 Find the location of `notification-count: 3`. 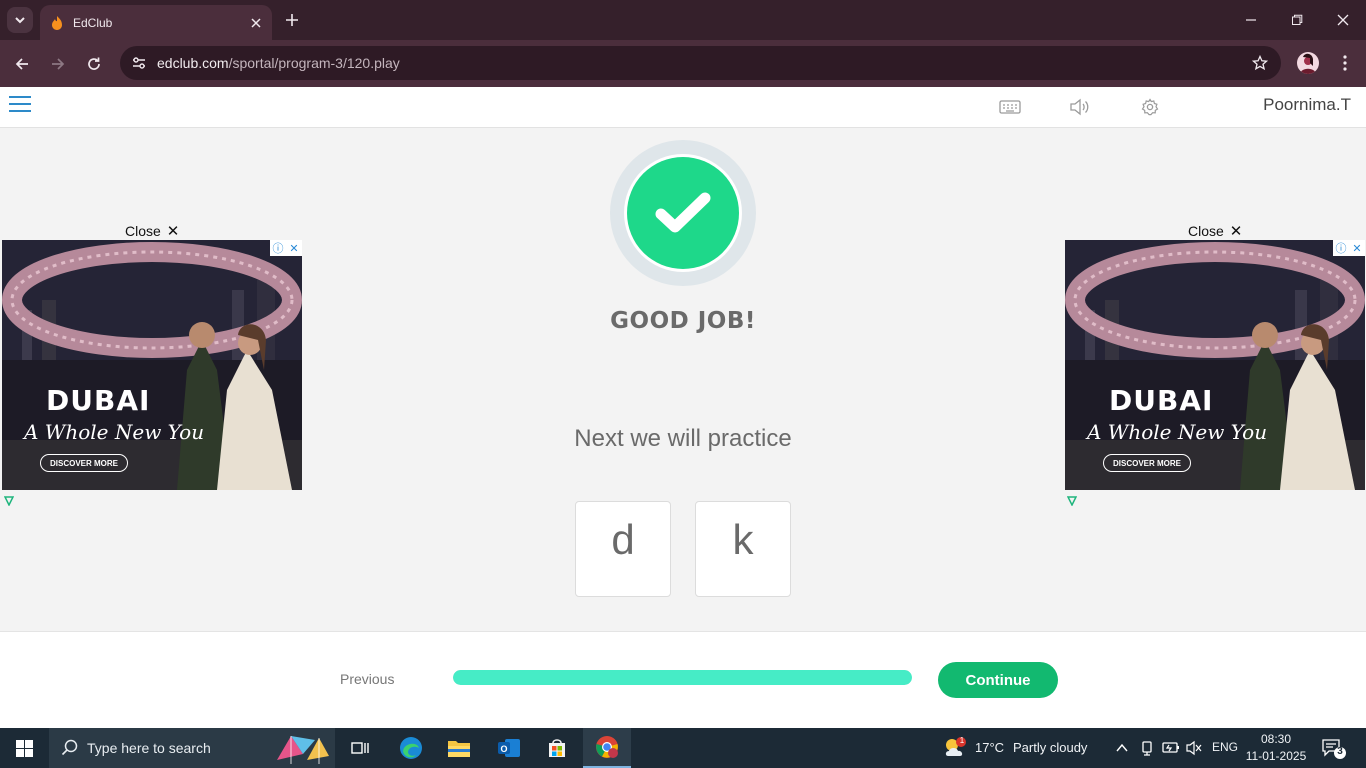

notification-count: 3 is located at coordinates (1340, 751).